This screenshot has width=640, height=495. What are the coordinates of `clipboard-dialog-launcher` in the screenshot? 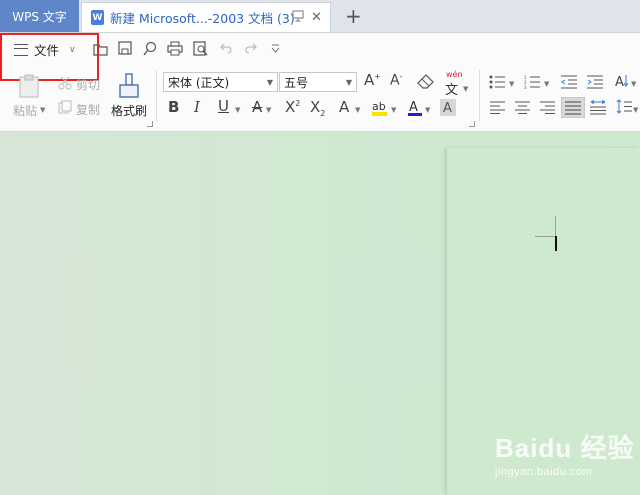 It's located at (150, 124).